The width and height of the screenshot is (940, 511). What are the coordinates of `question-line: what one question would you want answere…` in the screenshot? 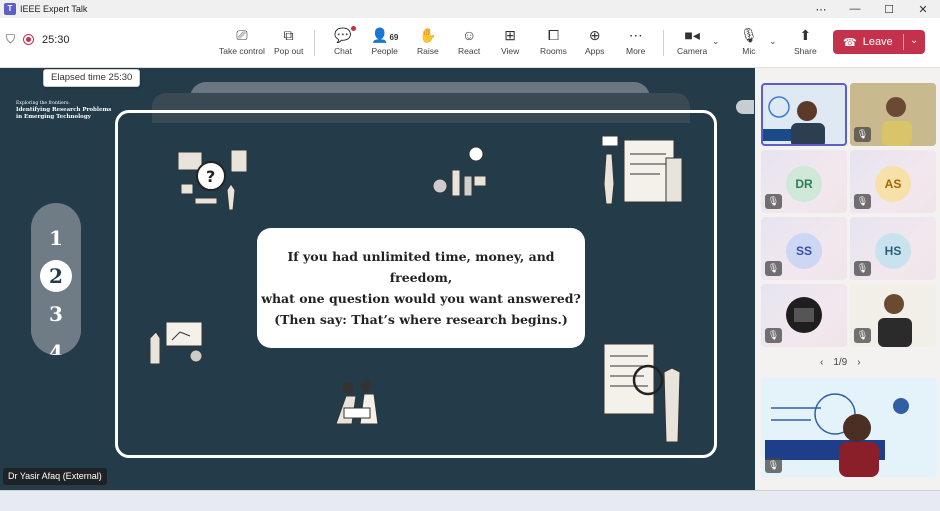 It's located at (421, 298).